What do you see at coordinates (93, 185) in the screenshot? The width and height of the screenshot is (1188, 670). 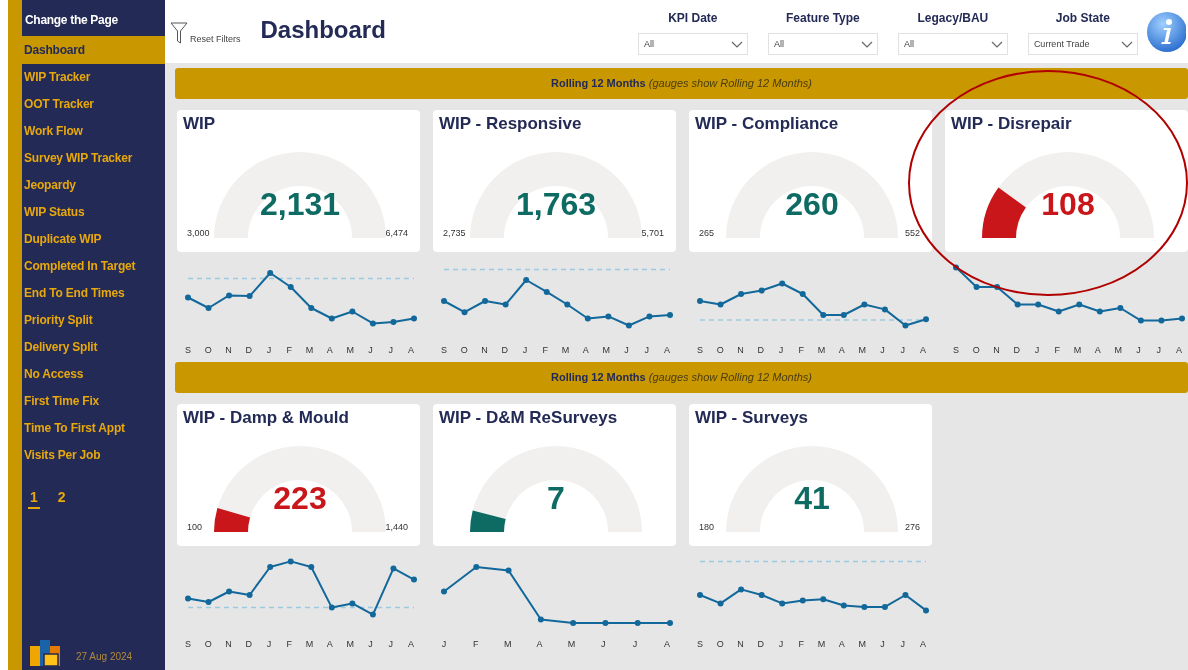 I see `nav-item: Jeopardy` at bounding box center [93, 185].